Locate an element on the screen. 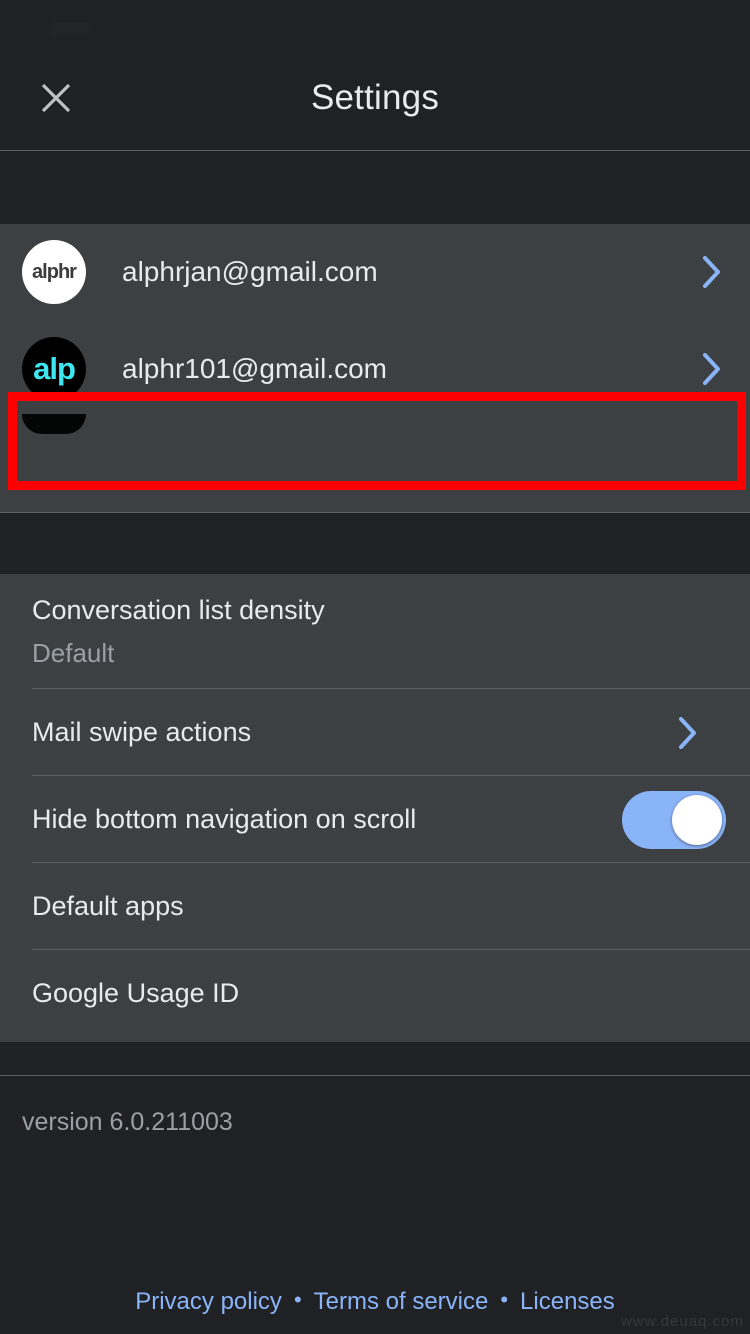 This screenshot has height=1334, width=750. close-button is located at coordinates (56, 98).